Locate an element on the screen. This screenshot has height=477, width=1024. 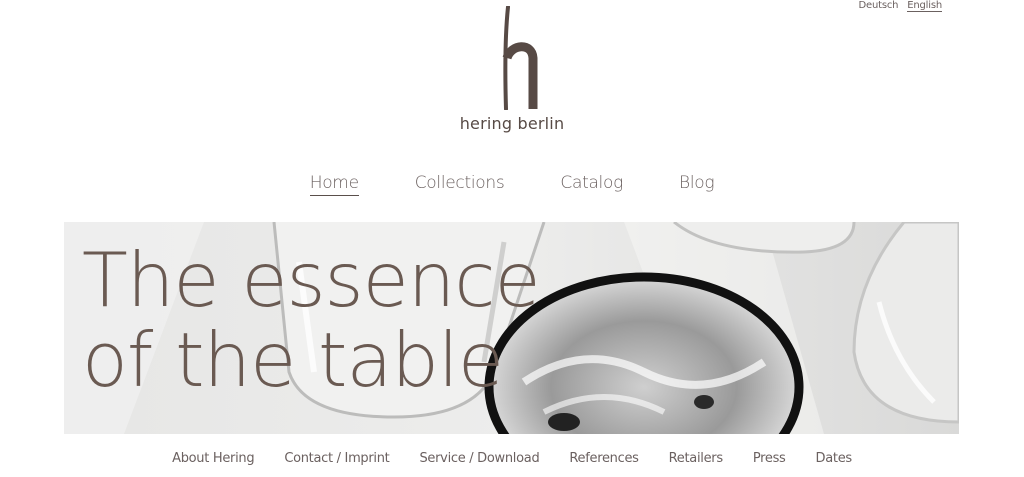
footer-dates: Dates is located at coordinates (834, 458).